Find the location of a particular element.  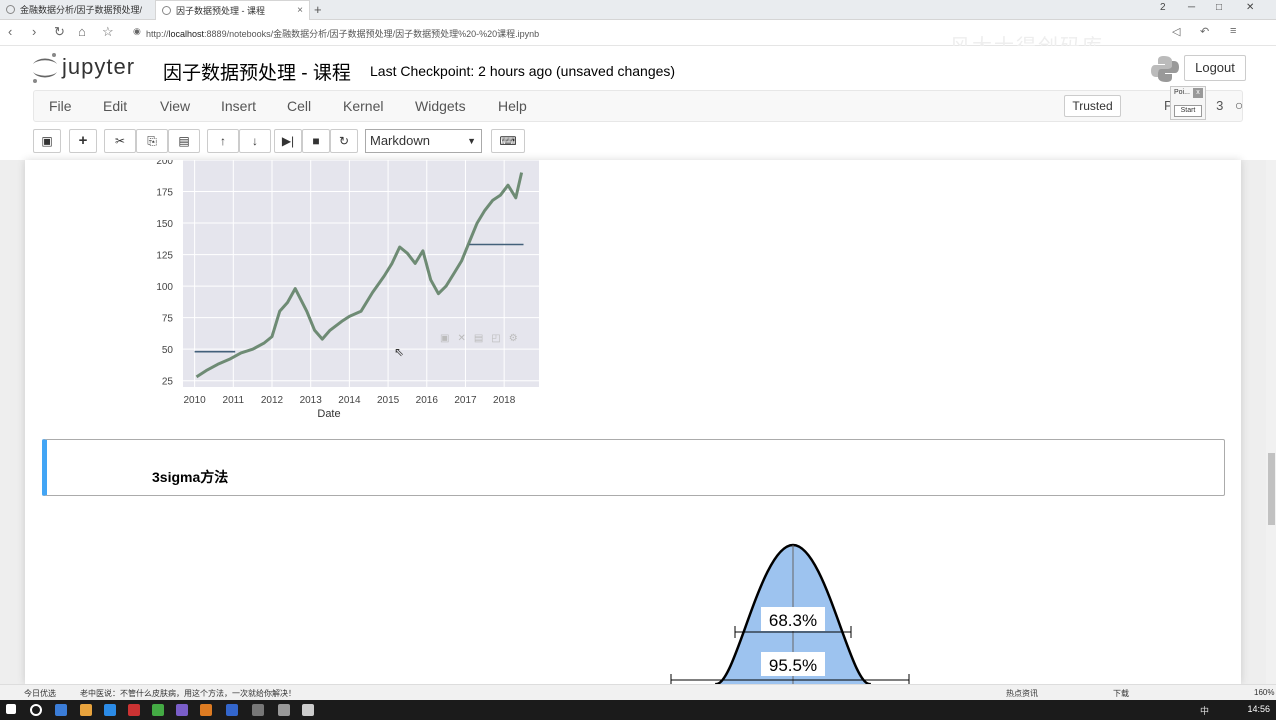

menu-view: View is located at coordinates (175, 106).